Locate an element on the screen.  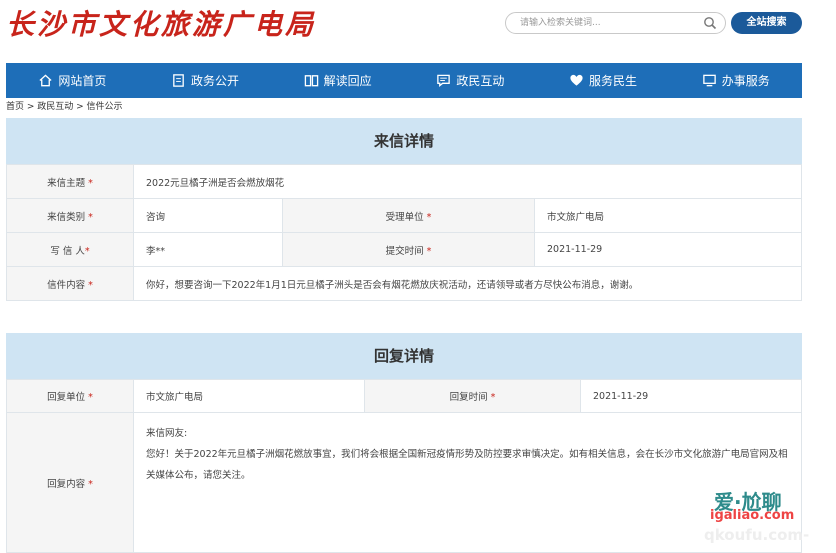
nav-label: 办事服务 is located at coordinates (745, 81).